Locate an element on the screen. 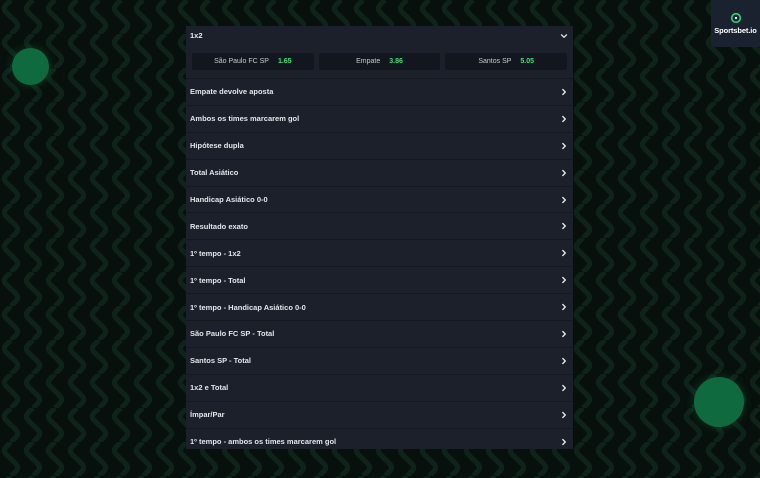 The image size is (760, 478). odd-label: Santos SP is located at coordinates (495, 61).